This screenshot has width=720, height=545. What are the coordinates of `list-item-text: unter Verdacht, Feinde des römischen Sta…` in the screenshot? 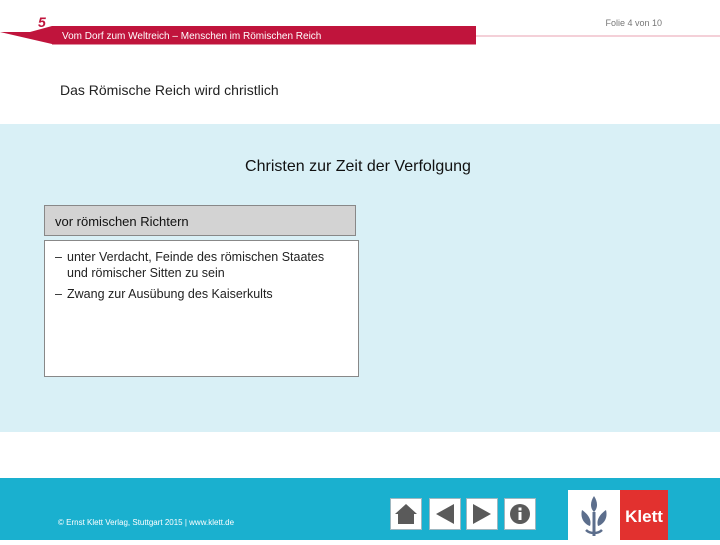 It's located at (196, 265).